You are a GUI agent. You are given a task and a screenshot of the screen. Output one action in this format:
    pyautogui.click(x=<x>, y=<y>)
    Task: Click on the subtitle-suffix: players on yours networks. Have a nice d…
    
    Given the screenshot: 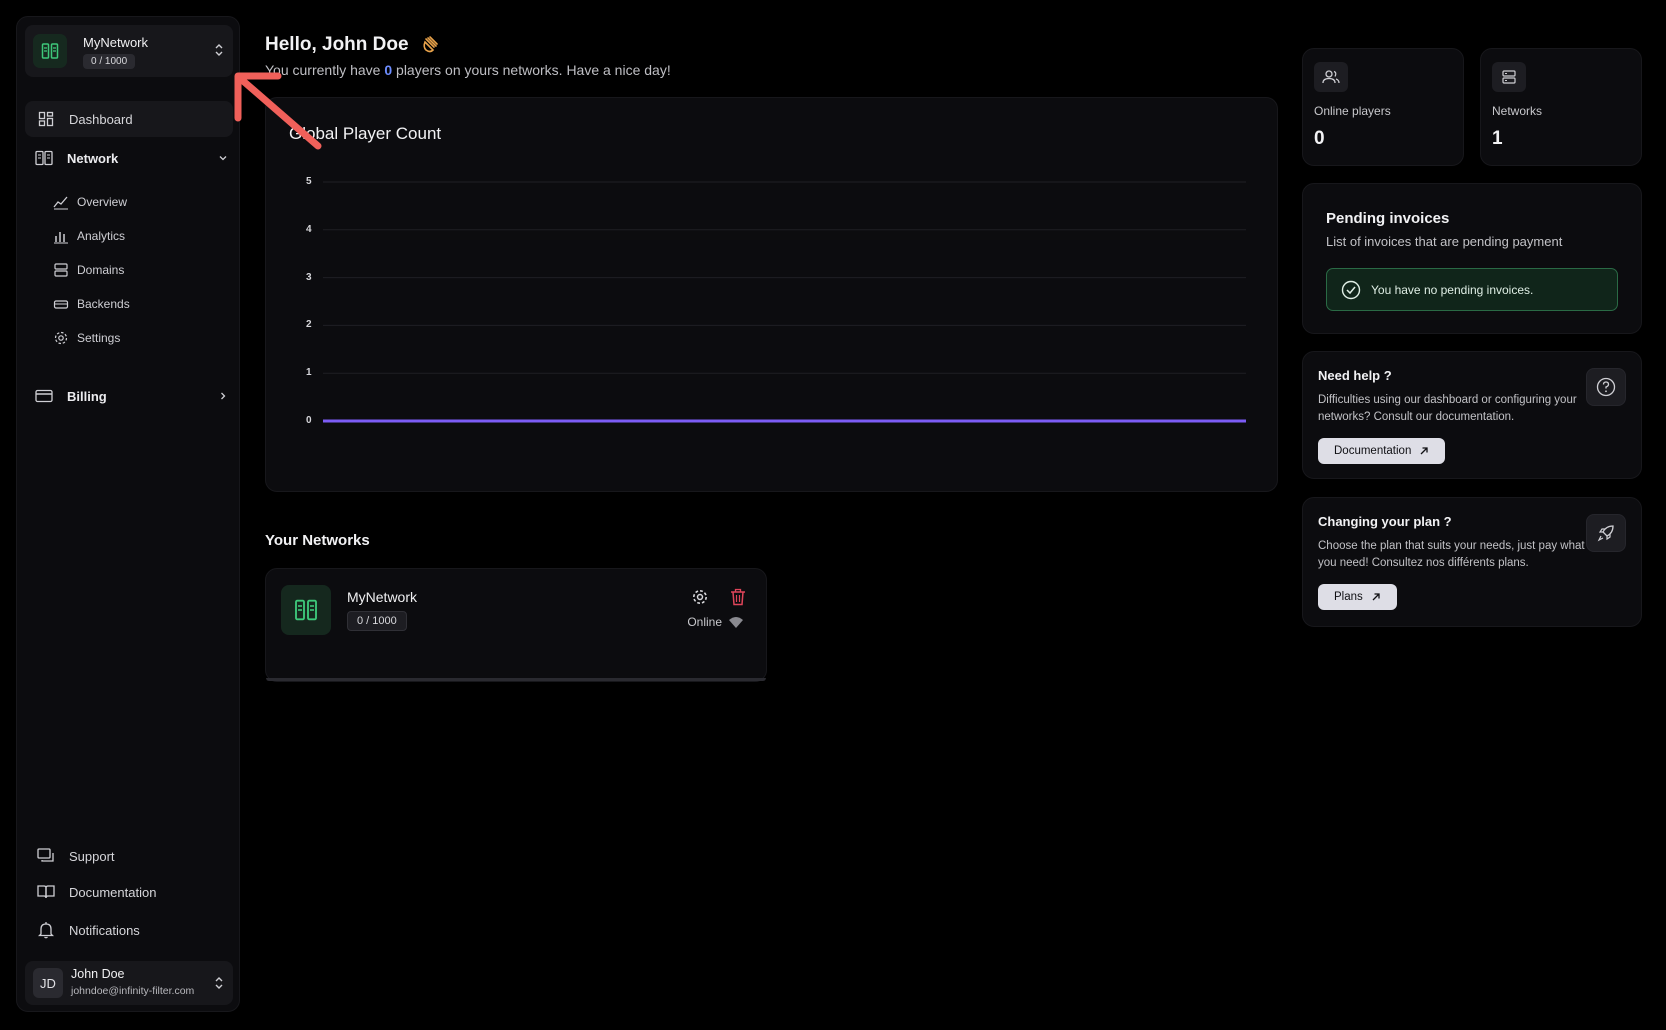 What is the action you would take?
    pyautogui.click(x=533, y=70)
    